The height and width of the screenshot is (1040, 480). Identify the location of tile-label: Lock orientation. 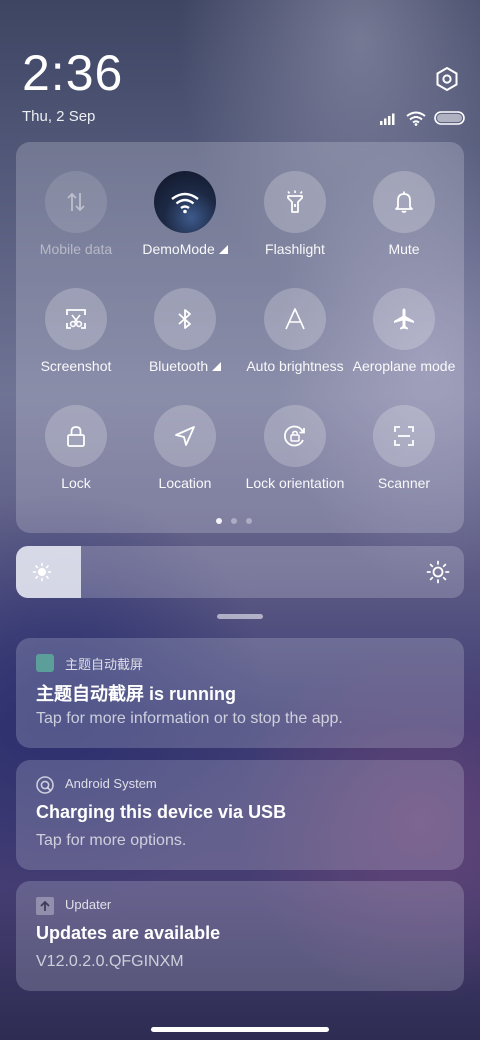
(295, 483).